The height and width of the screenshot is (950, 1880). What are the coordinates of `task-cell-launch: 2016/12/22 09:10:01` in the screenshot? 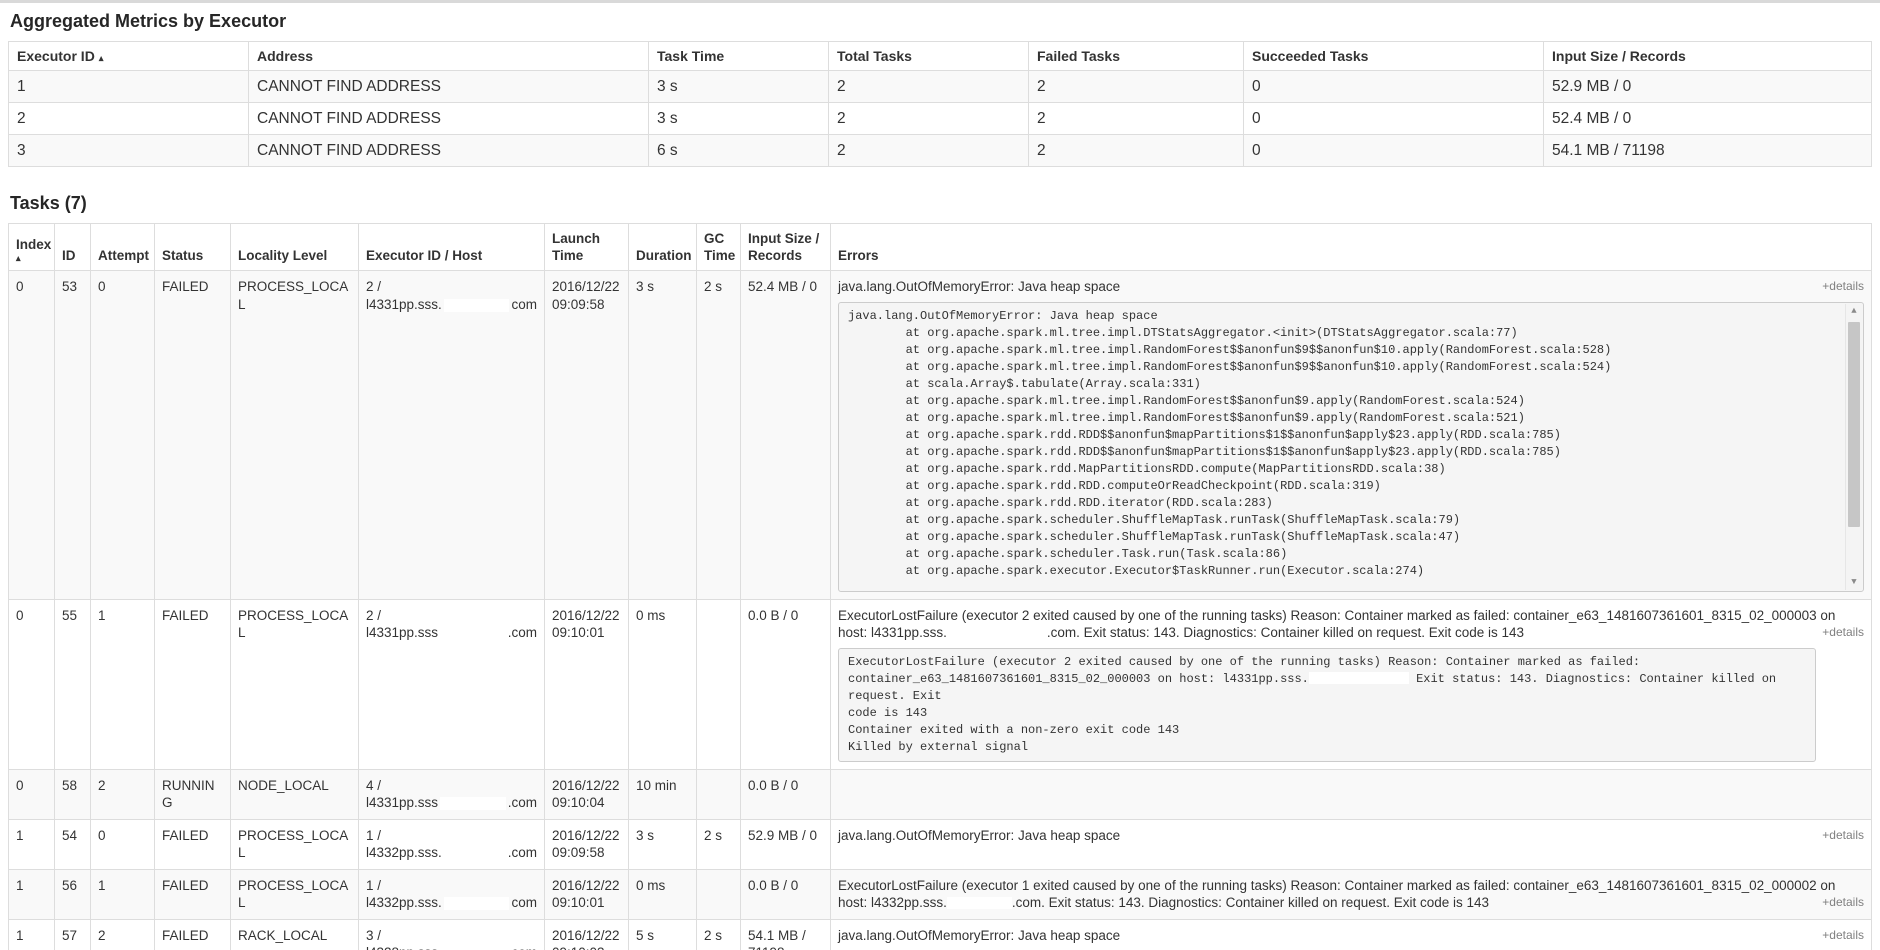 It's located at (586, 894).